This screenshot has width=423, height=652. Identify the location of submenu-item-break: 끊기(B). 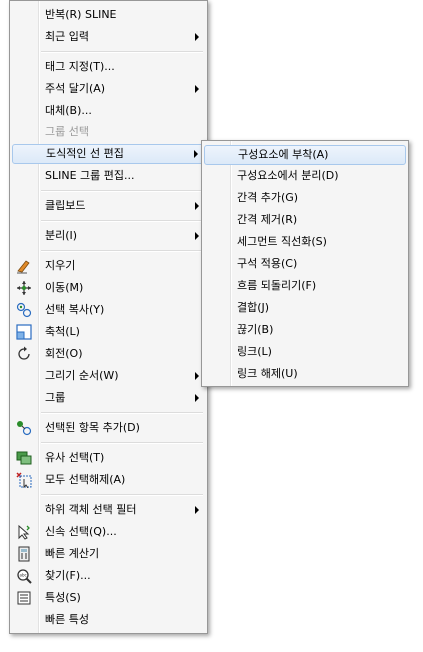
(305, 330).